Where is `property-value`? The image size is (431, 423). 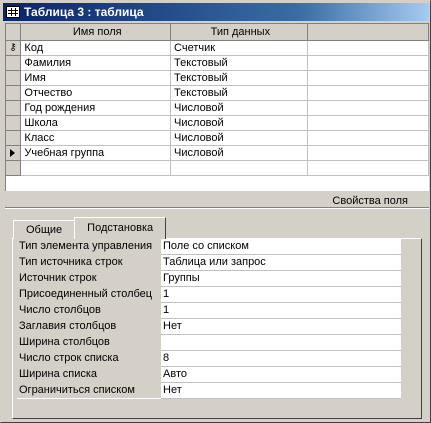
property-value is located at coordinates (281, 342).